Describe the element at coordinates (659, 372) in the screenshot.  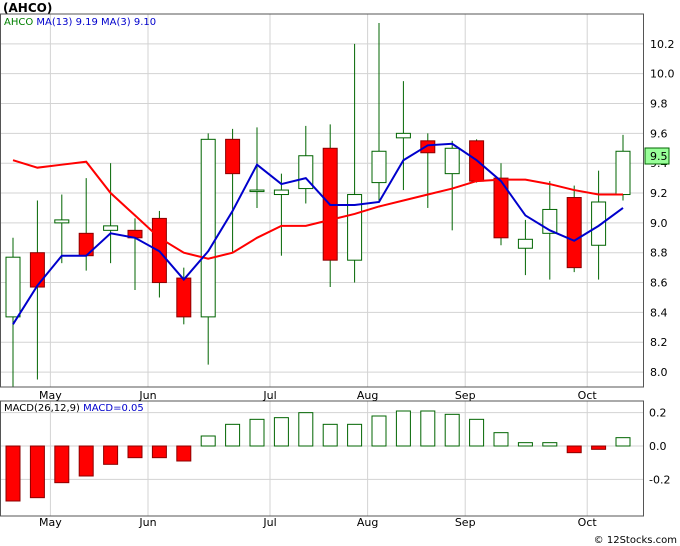
I see `price-tick-label: 8.0` at that location.